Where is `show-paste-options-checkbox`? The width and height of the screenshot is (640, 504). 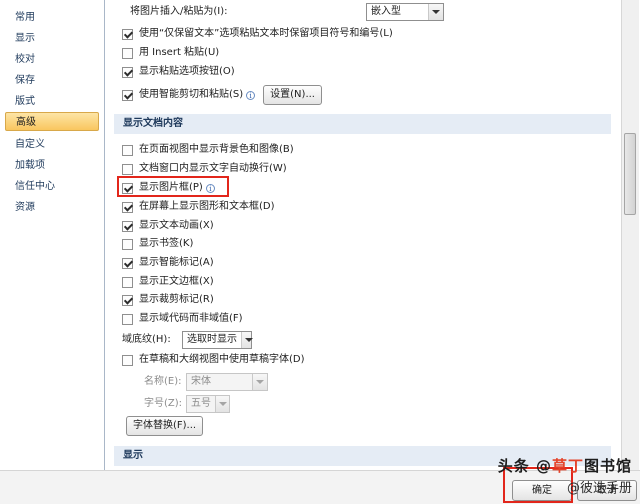 show-paste-options-checkbox is located at coordinates (127, 72).